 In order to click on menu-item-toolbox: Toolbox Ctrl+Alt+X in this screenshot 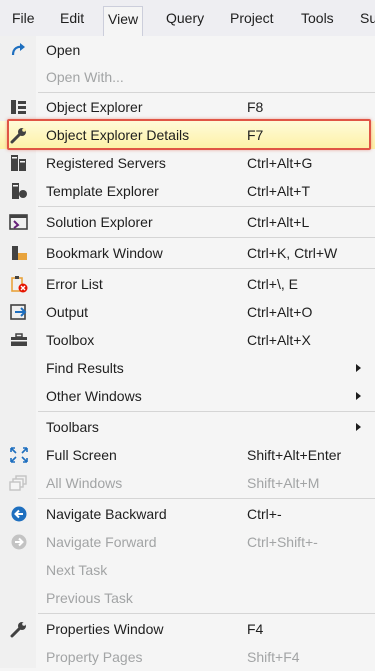, I will do `click(187, 340)`.